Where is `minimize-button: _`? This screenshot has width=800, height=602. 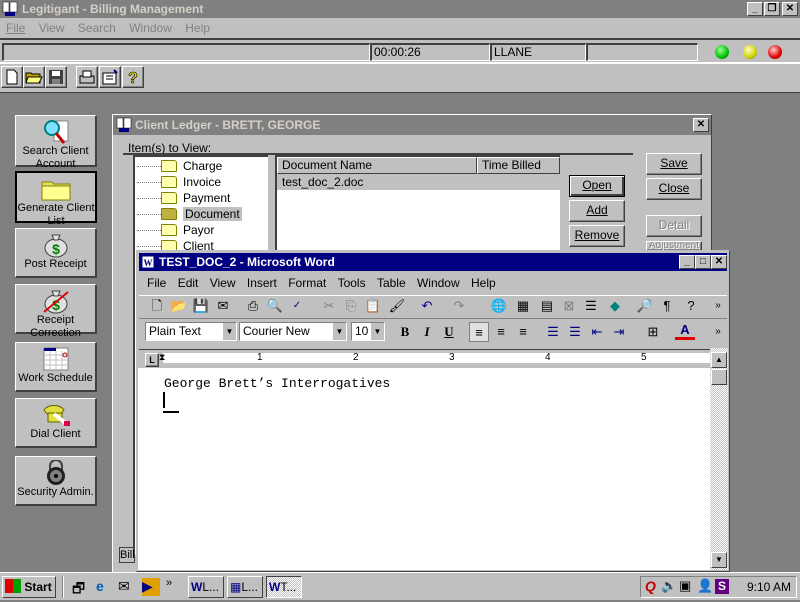 minimize-button: _ is located at coordinates (755, 9).